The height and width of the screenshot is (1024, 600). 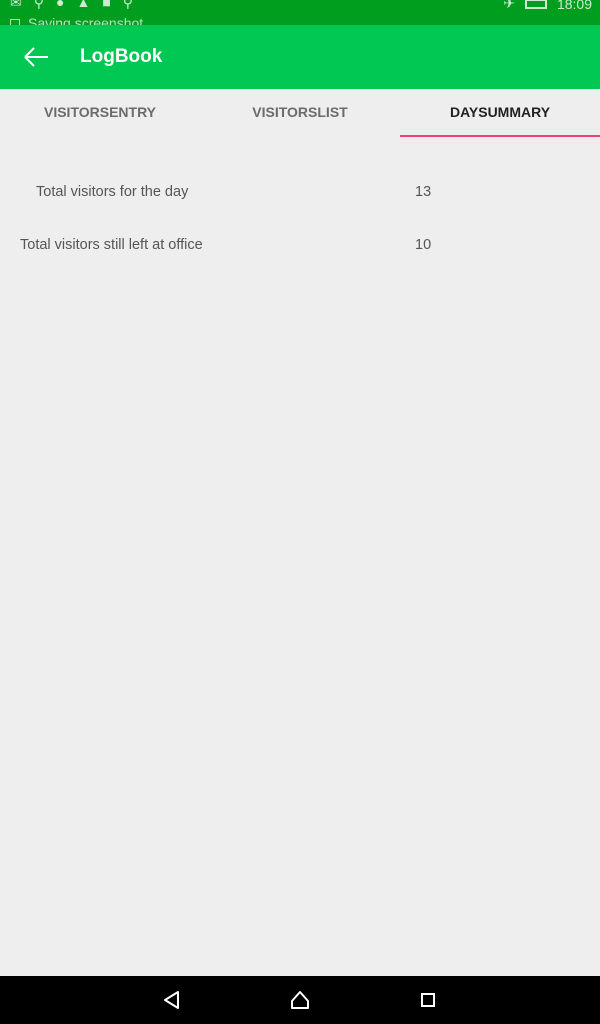 I want to click on total-visitors-value: 13, so click(x=423, y=192).